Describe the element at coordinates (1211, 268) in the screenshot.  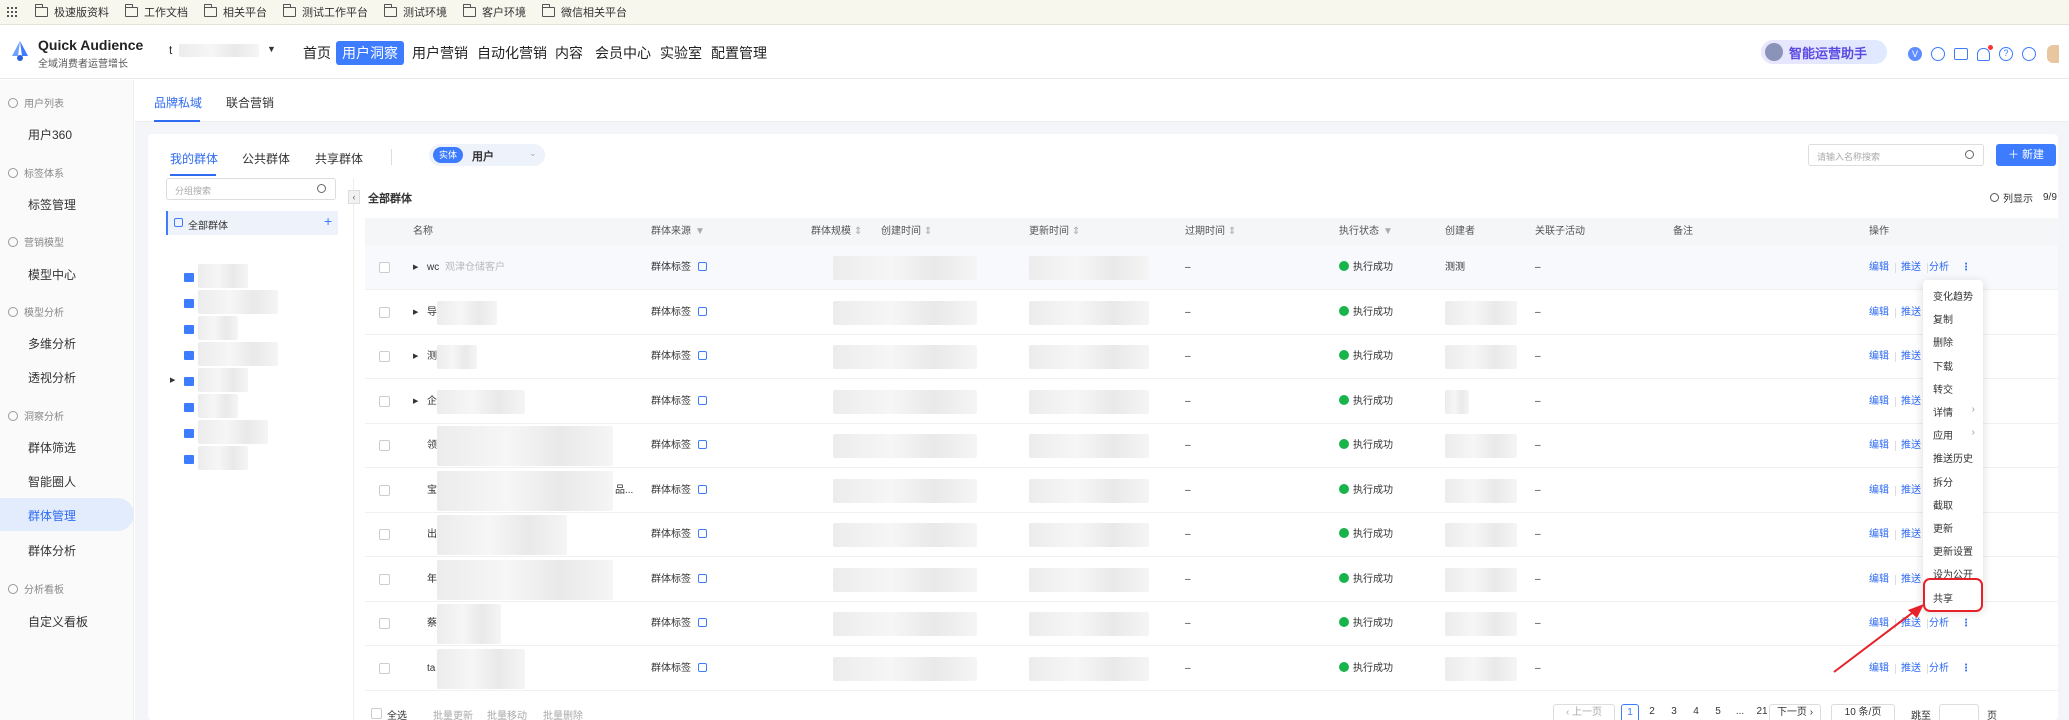
I see `table-row: ▶ wc 观津仓储客户 群体标签 – 执行成功 测测 – 编辑 推送 分析 ⋮` at that location.